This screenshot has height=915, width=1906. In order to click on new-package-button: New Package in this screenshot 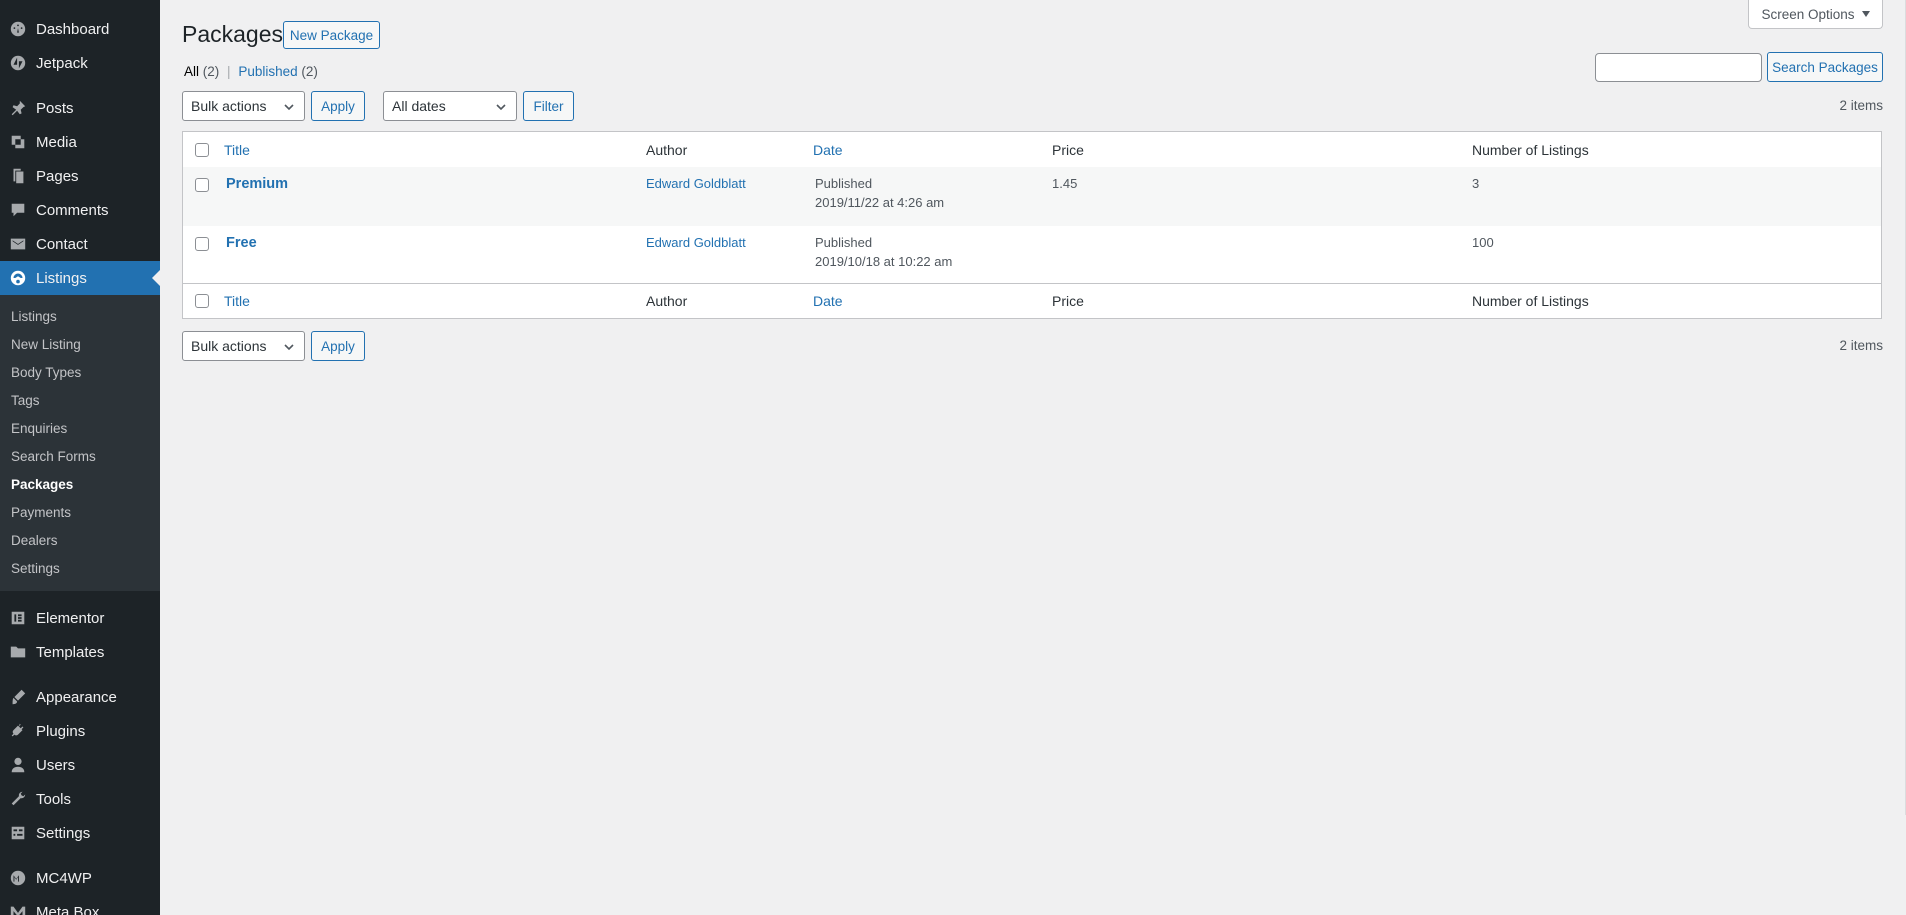, I will do `click(331, 35)`.